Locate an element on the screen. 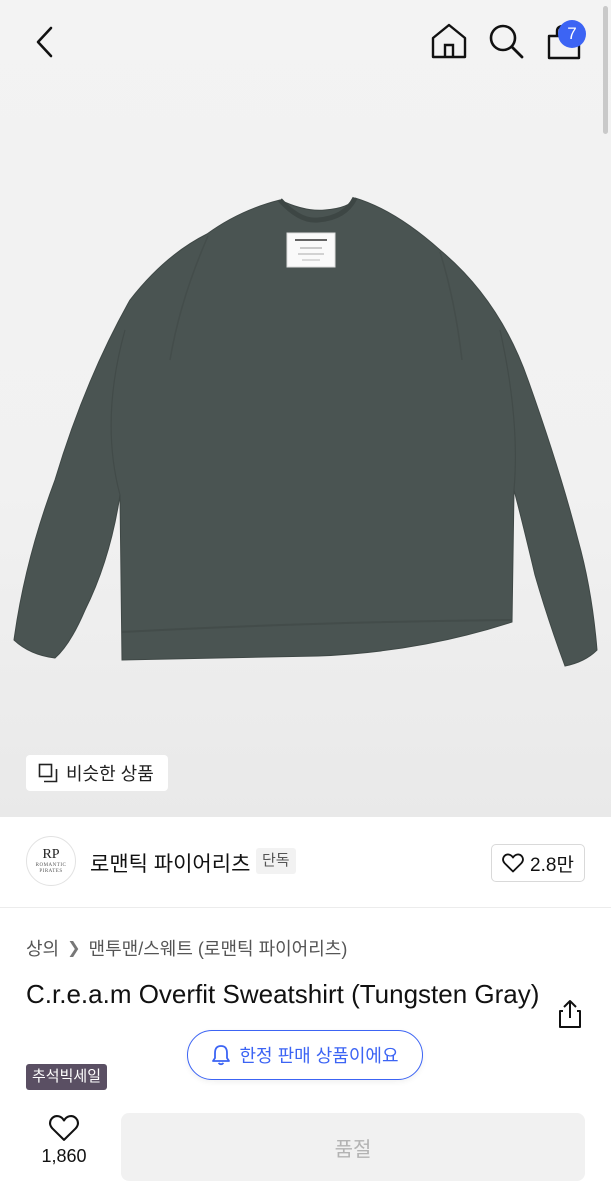 The height and width of the screenshot is (1200, 611). home-icon is located at coordinates (449, 41).